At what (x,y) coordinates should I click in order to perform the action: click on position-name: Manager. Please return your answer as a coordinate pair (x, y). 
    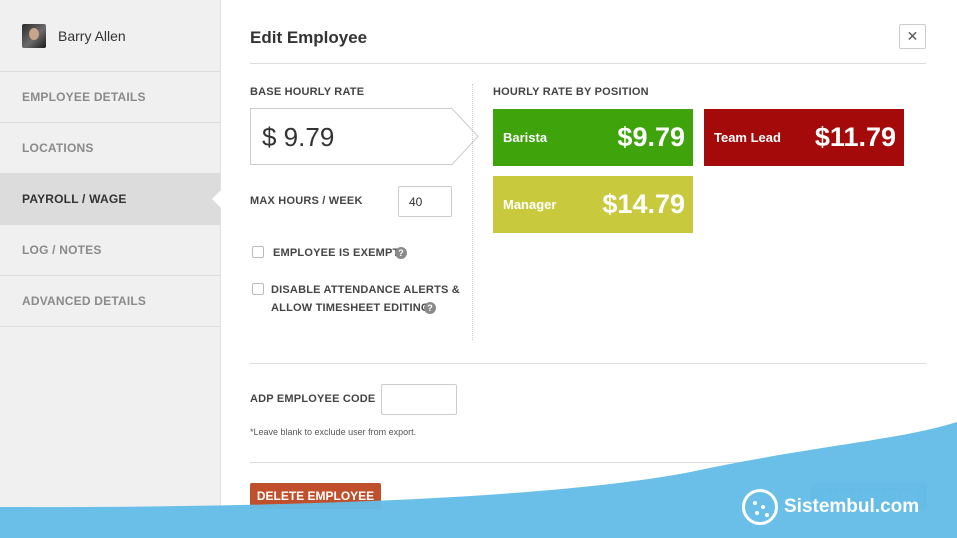
    Looking at the image, I should click on (530, 204).